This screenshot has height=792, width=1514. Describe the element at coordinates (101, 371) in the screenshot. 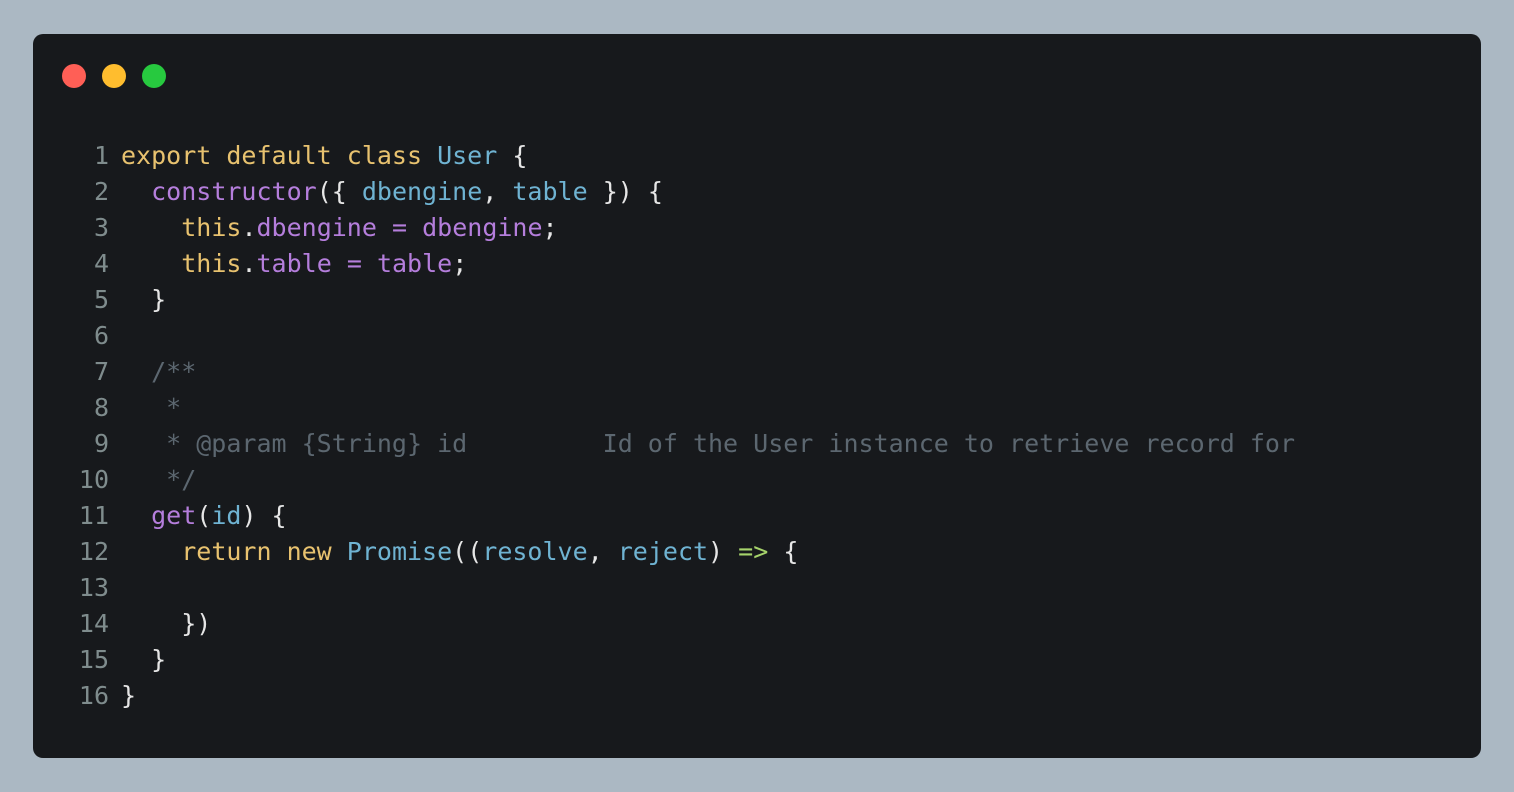

I see `line-number: 7` at that location.